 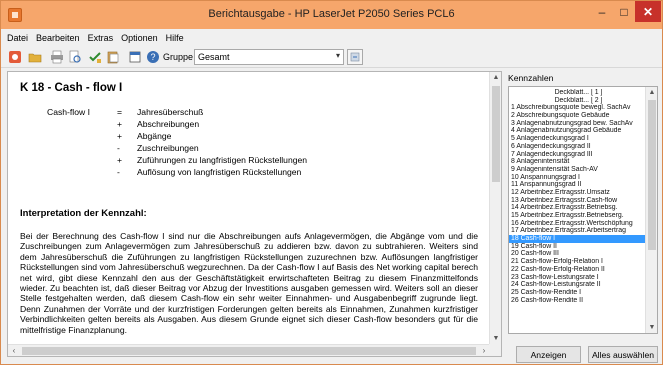 What do you see at coordinates (95, 57) in the screenshot?
I see `check-icon` at bounding box center [95, 57].